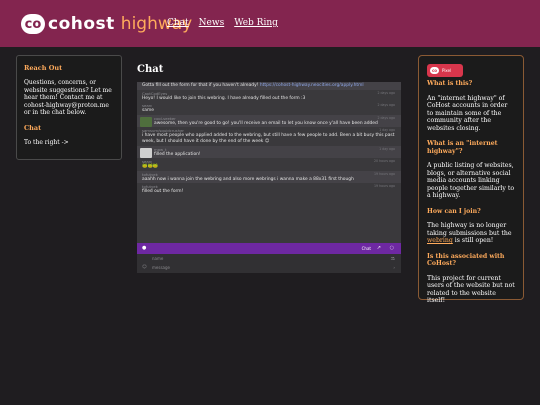  I want to click on logo-cohost-text: cohost, so click(81, 24).